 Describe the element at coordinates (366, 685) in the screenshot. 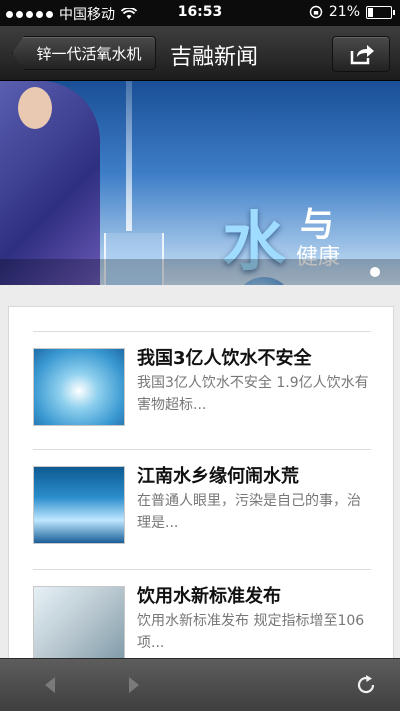

I see `refresh-icon` at that location.